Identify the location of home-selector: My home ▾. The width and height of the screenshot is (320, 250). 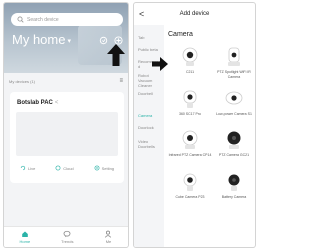
(41, 39).